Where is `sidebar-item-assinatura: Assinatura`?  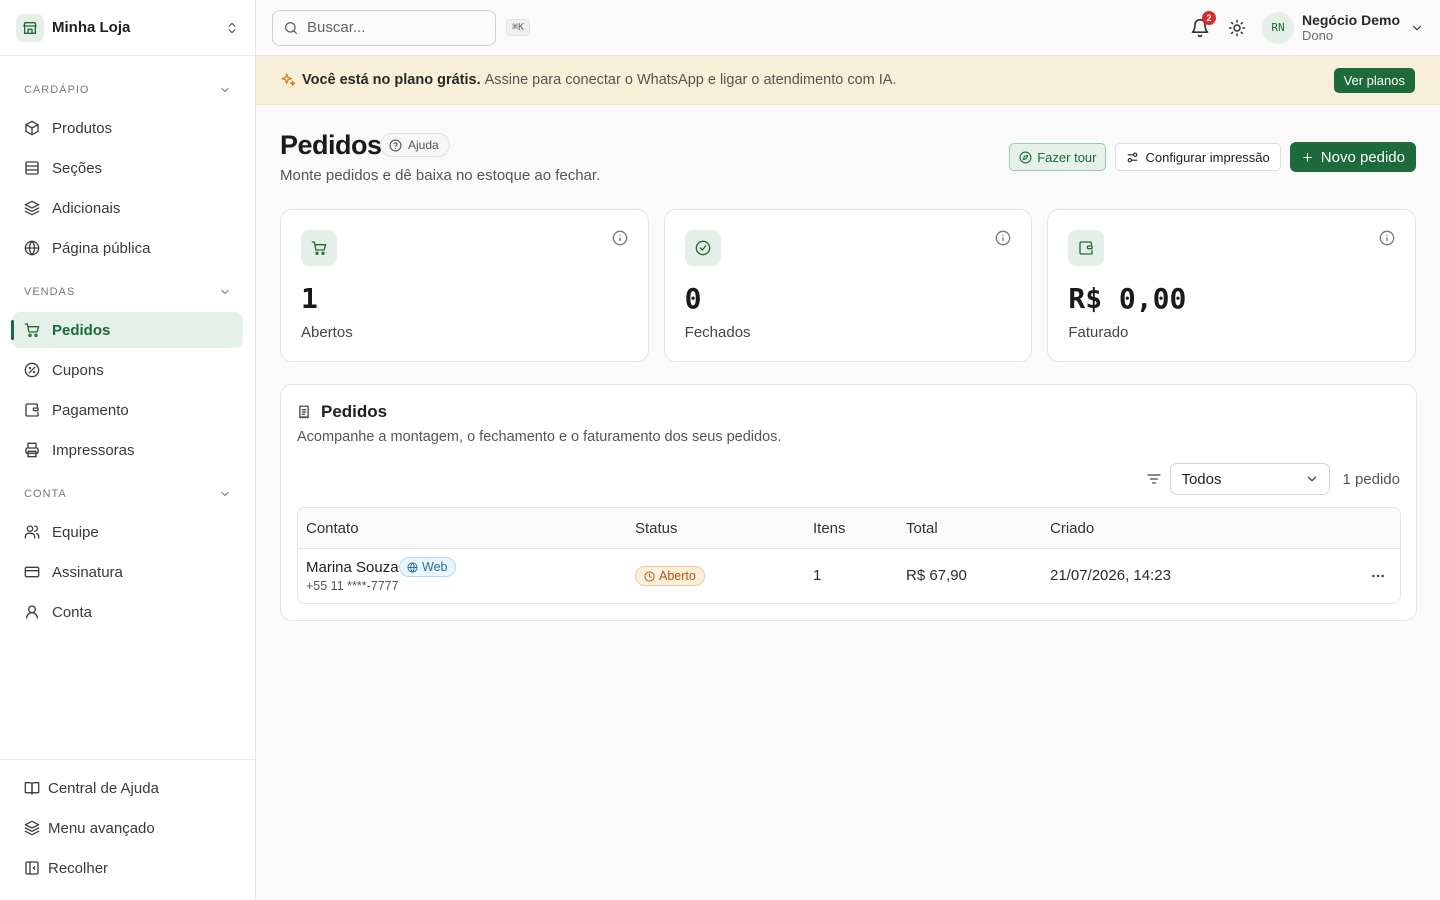
sidebar-item-assinatura: Assinatura is located at coordinates (127, 572).